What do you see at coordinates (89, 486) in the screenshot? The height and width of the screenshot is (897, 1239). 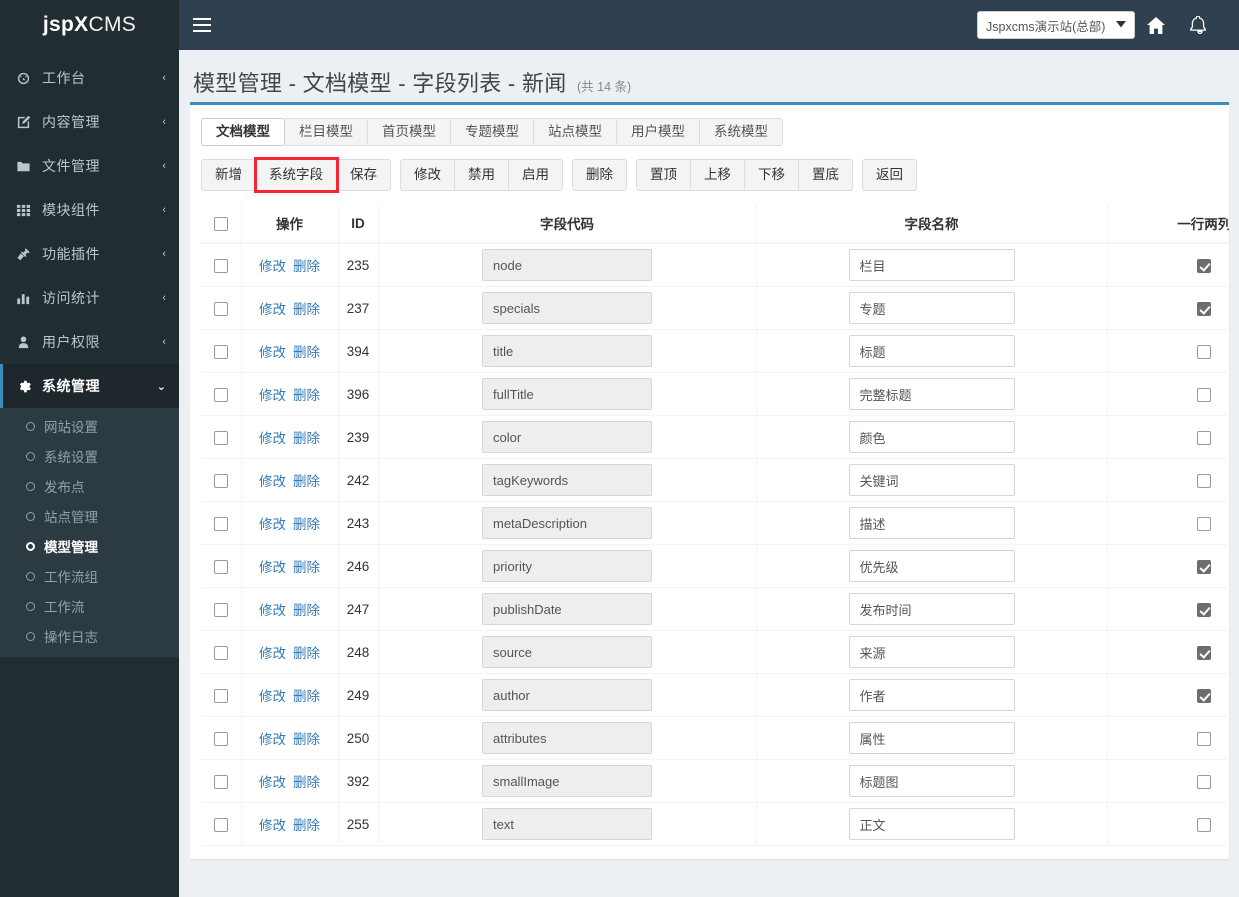 I see `sidebar-subitem-publish-point: 发布点` at bounding box center [89, 486].